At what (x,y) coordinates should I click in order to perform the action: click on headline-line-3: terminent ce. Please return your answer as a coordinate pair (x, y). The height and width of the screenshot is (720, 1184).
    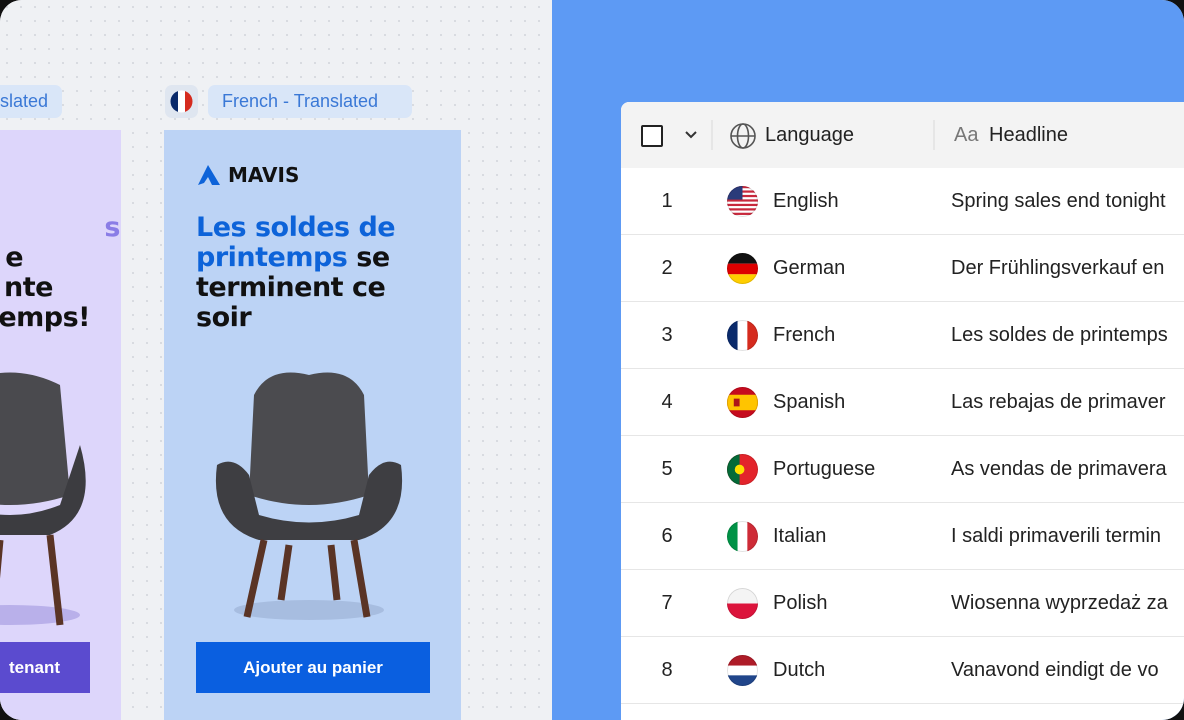
    Looking at the image, I should click on (291, 287).